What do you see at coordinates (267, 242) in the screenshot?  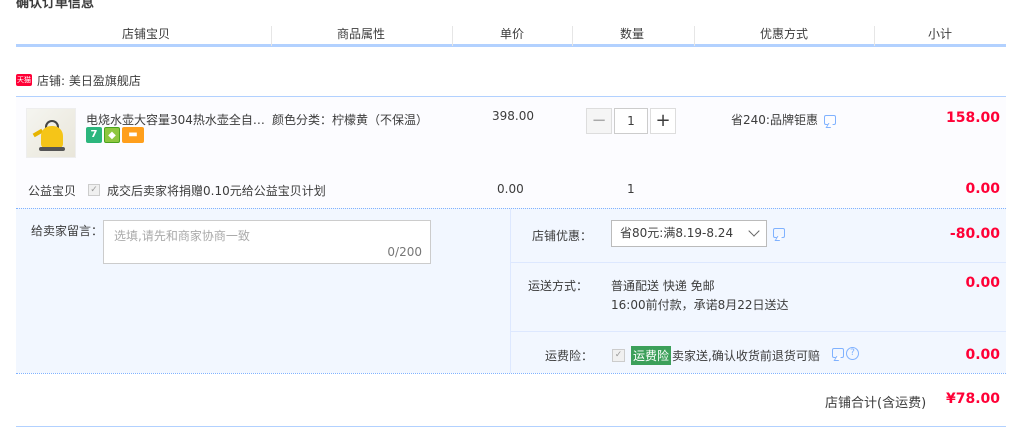 I see `message-input: 选填,请先和商家协商一致 0/200` at bounding box center [267, 242].